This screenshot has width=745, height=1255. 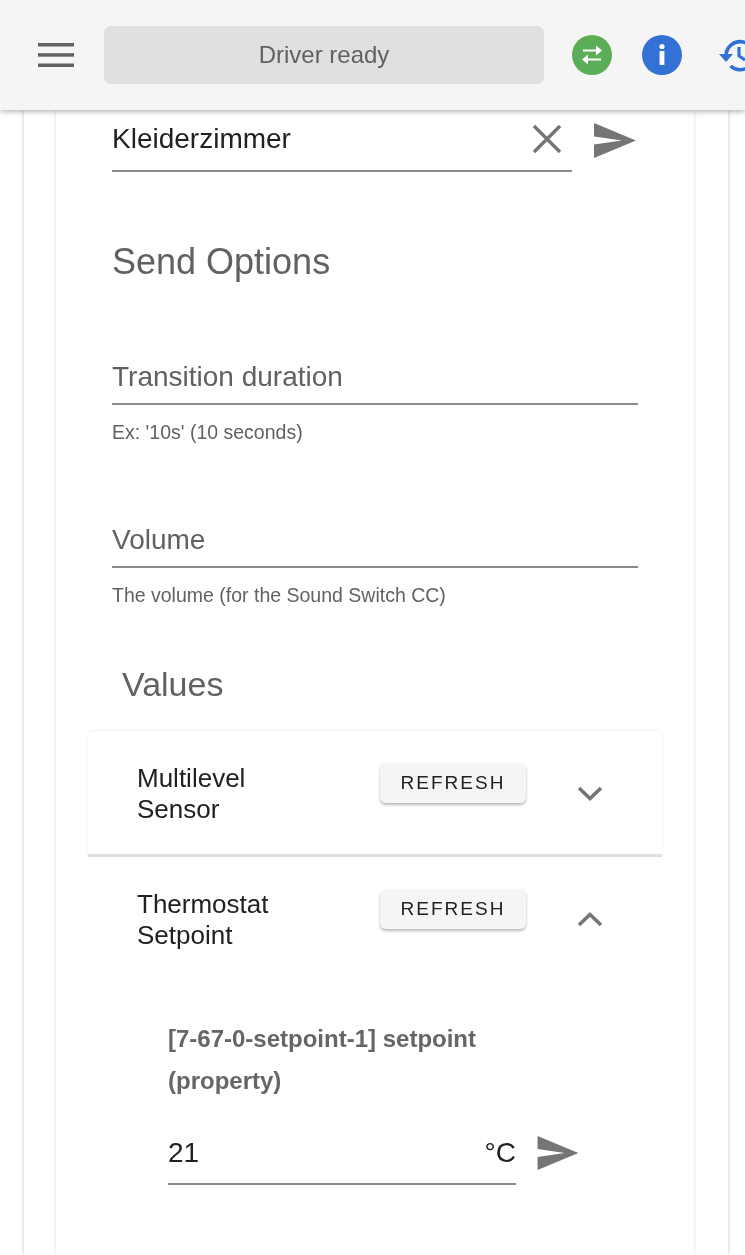 I want to click on text-field: Transition duration, so click(x=375, y=381).